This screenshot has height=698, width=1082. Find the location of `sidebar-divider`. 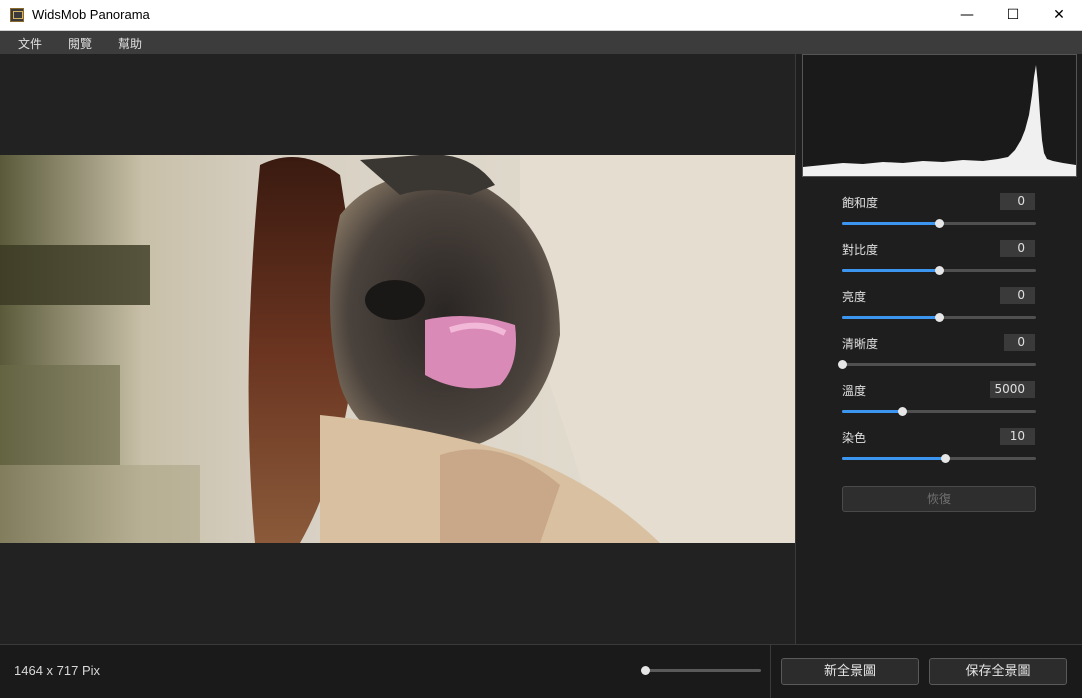

sidebar-divider is located at coordinates (795, 349).